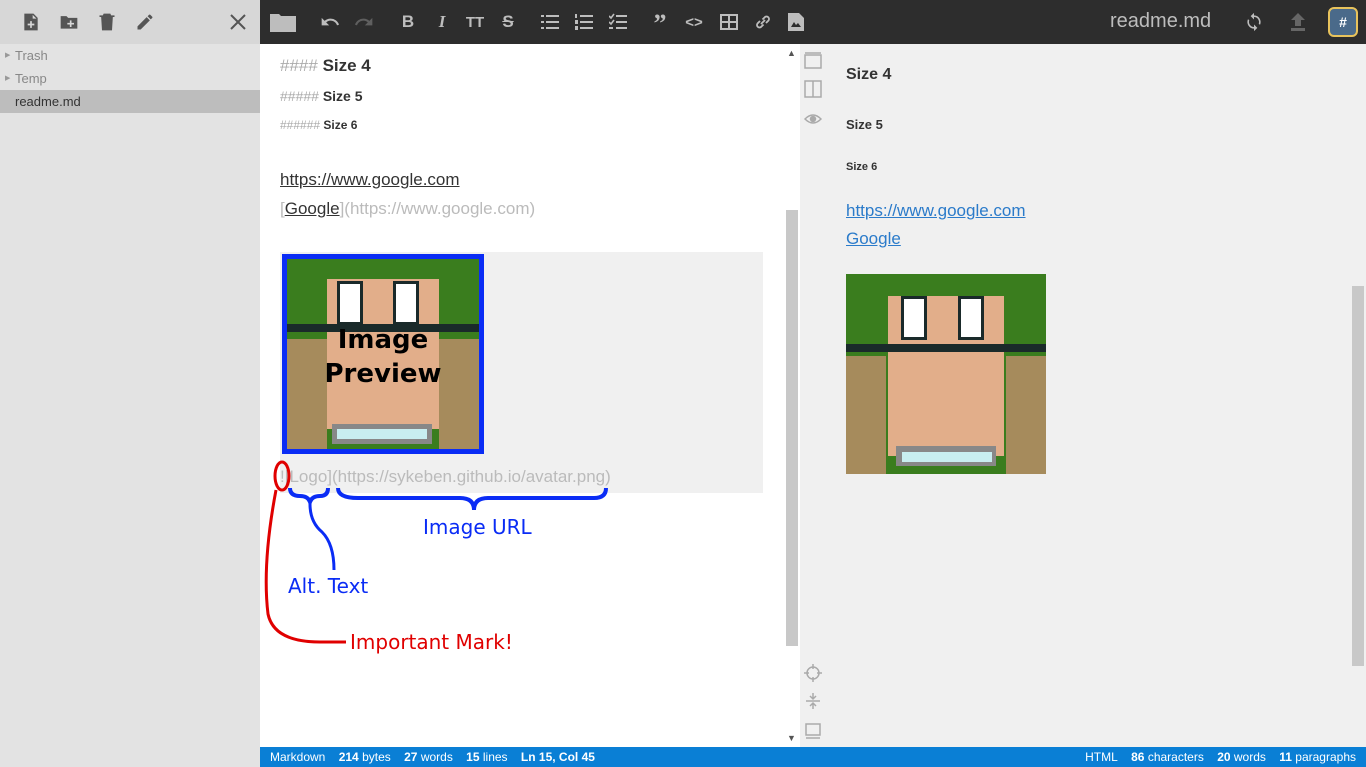 This screenshot has height=767, width=1366. Describe the element at coordinates (1138, 757) in the screenshot. I see `characters-count: 86` at that location.